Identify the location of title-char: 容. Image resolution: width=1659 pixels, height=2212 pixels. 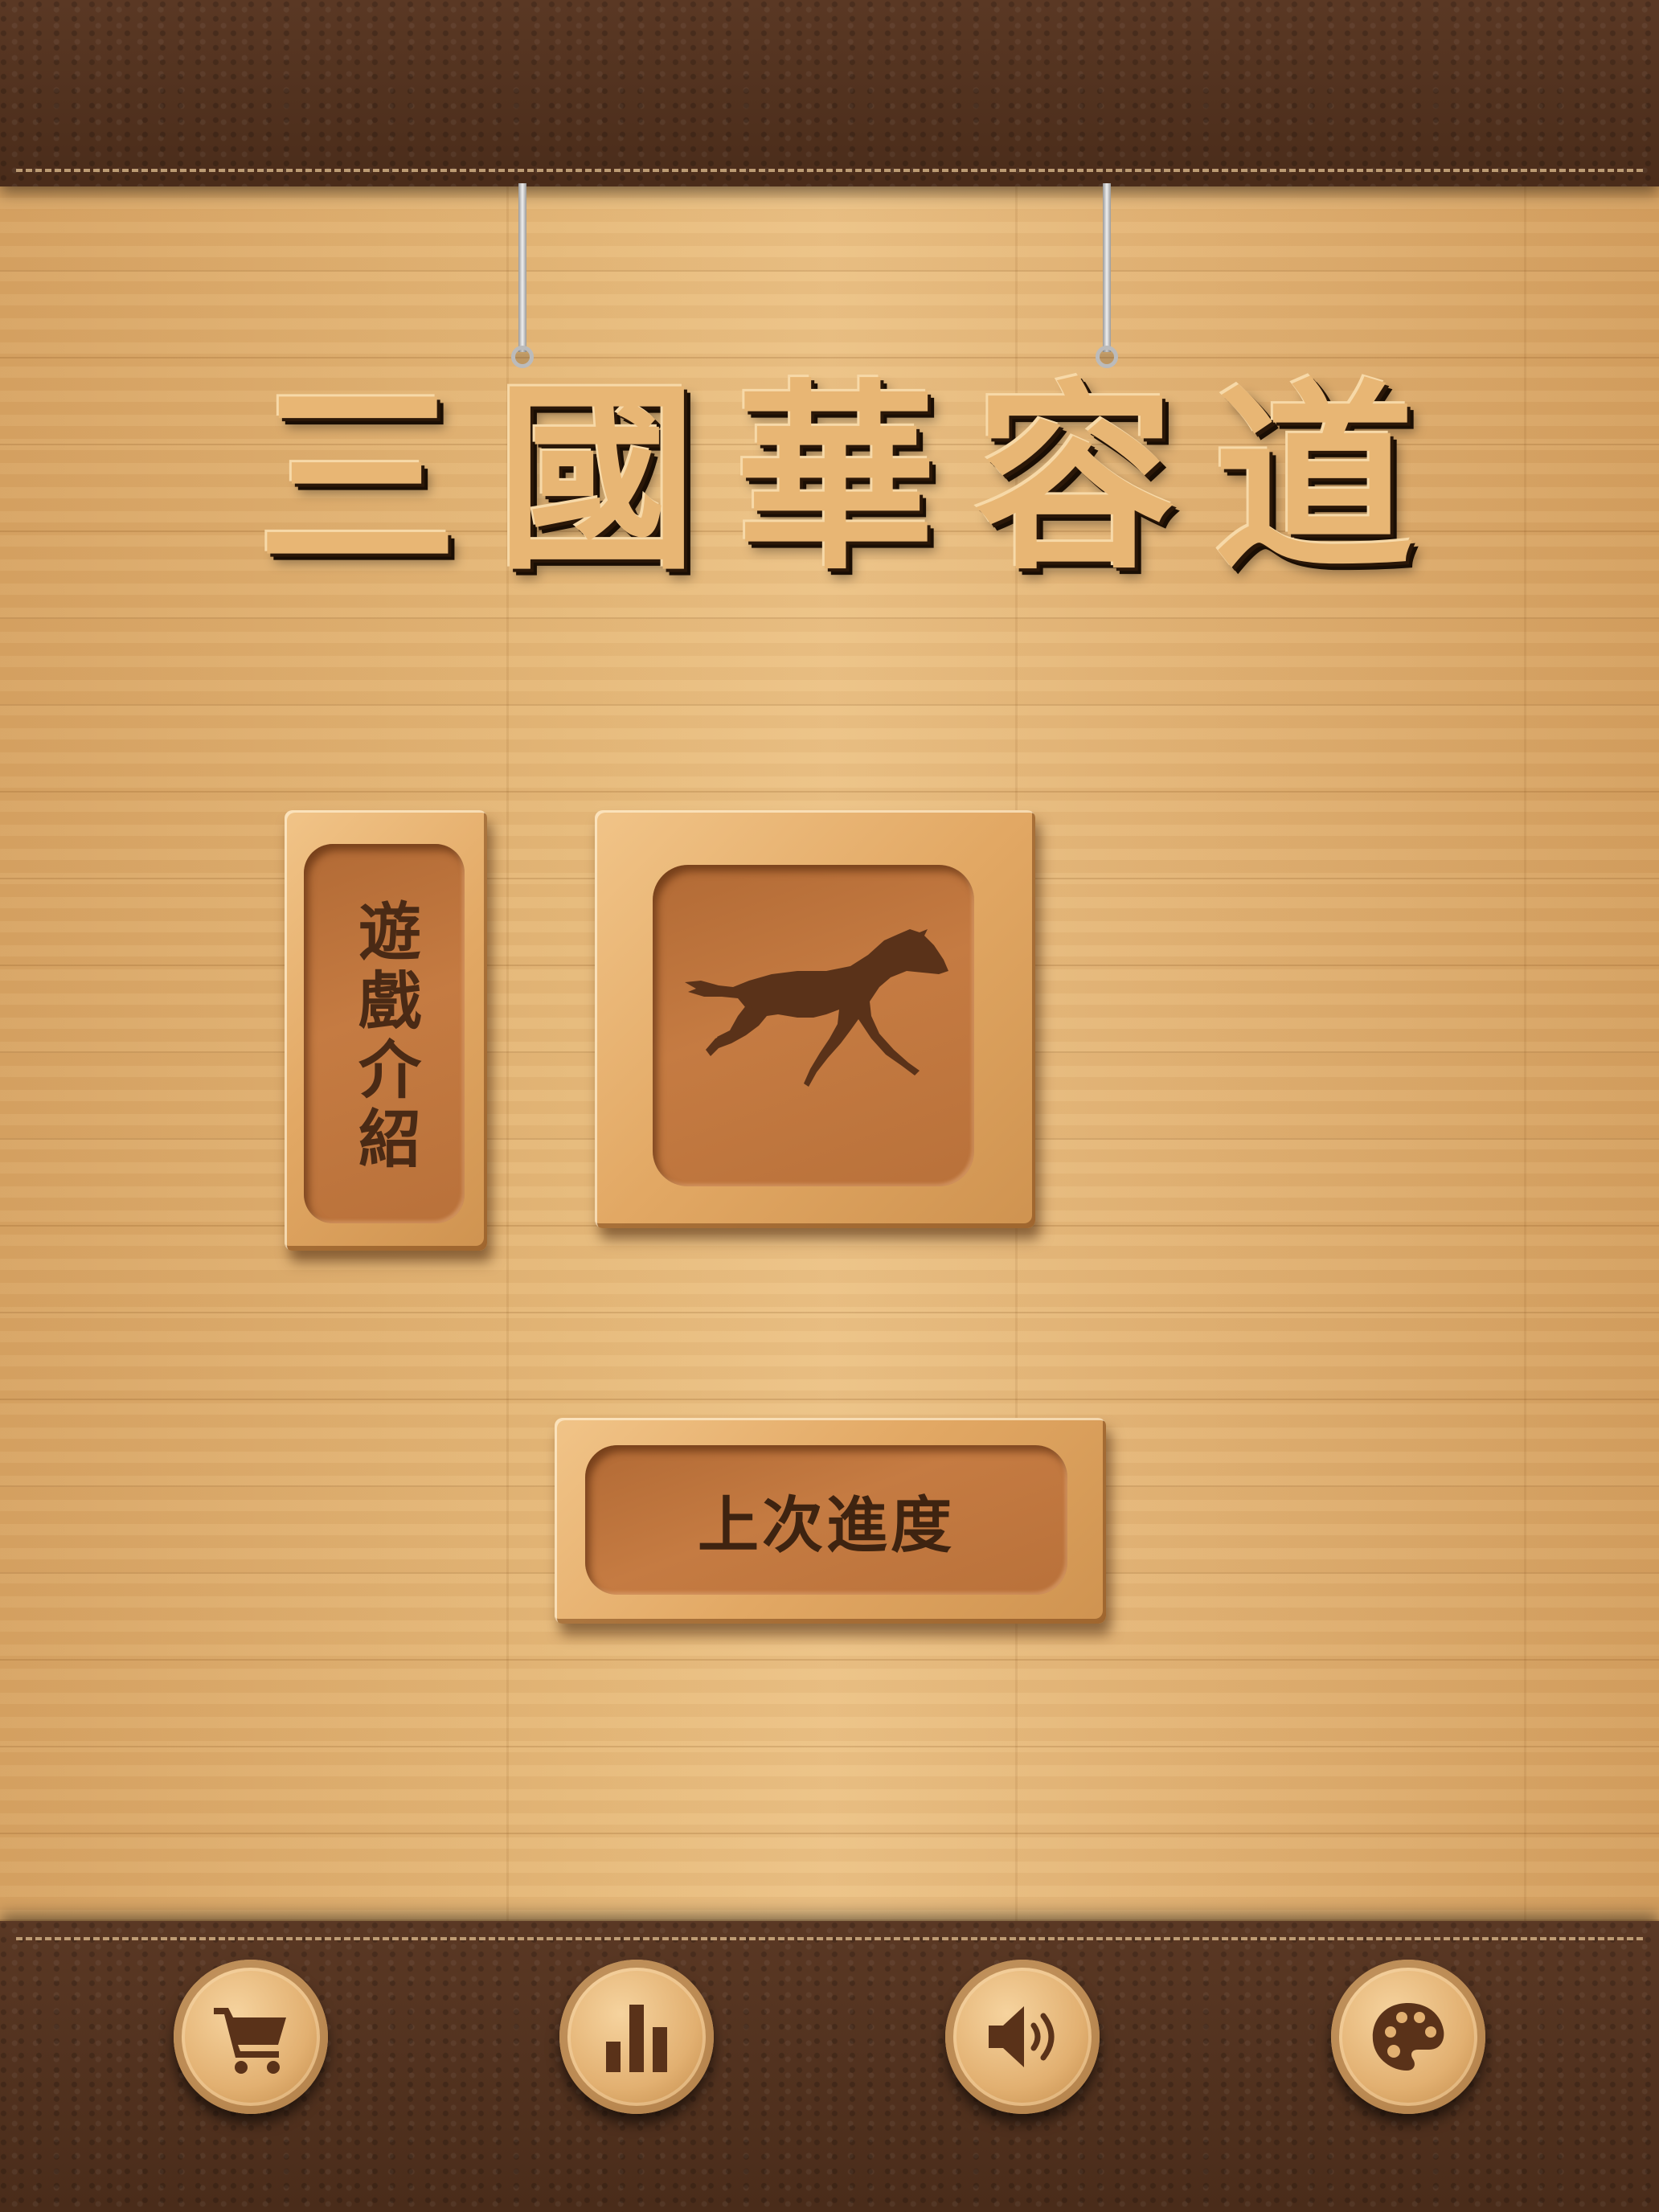
(1075, 478).